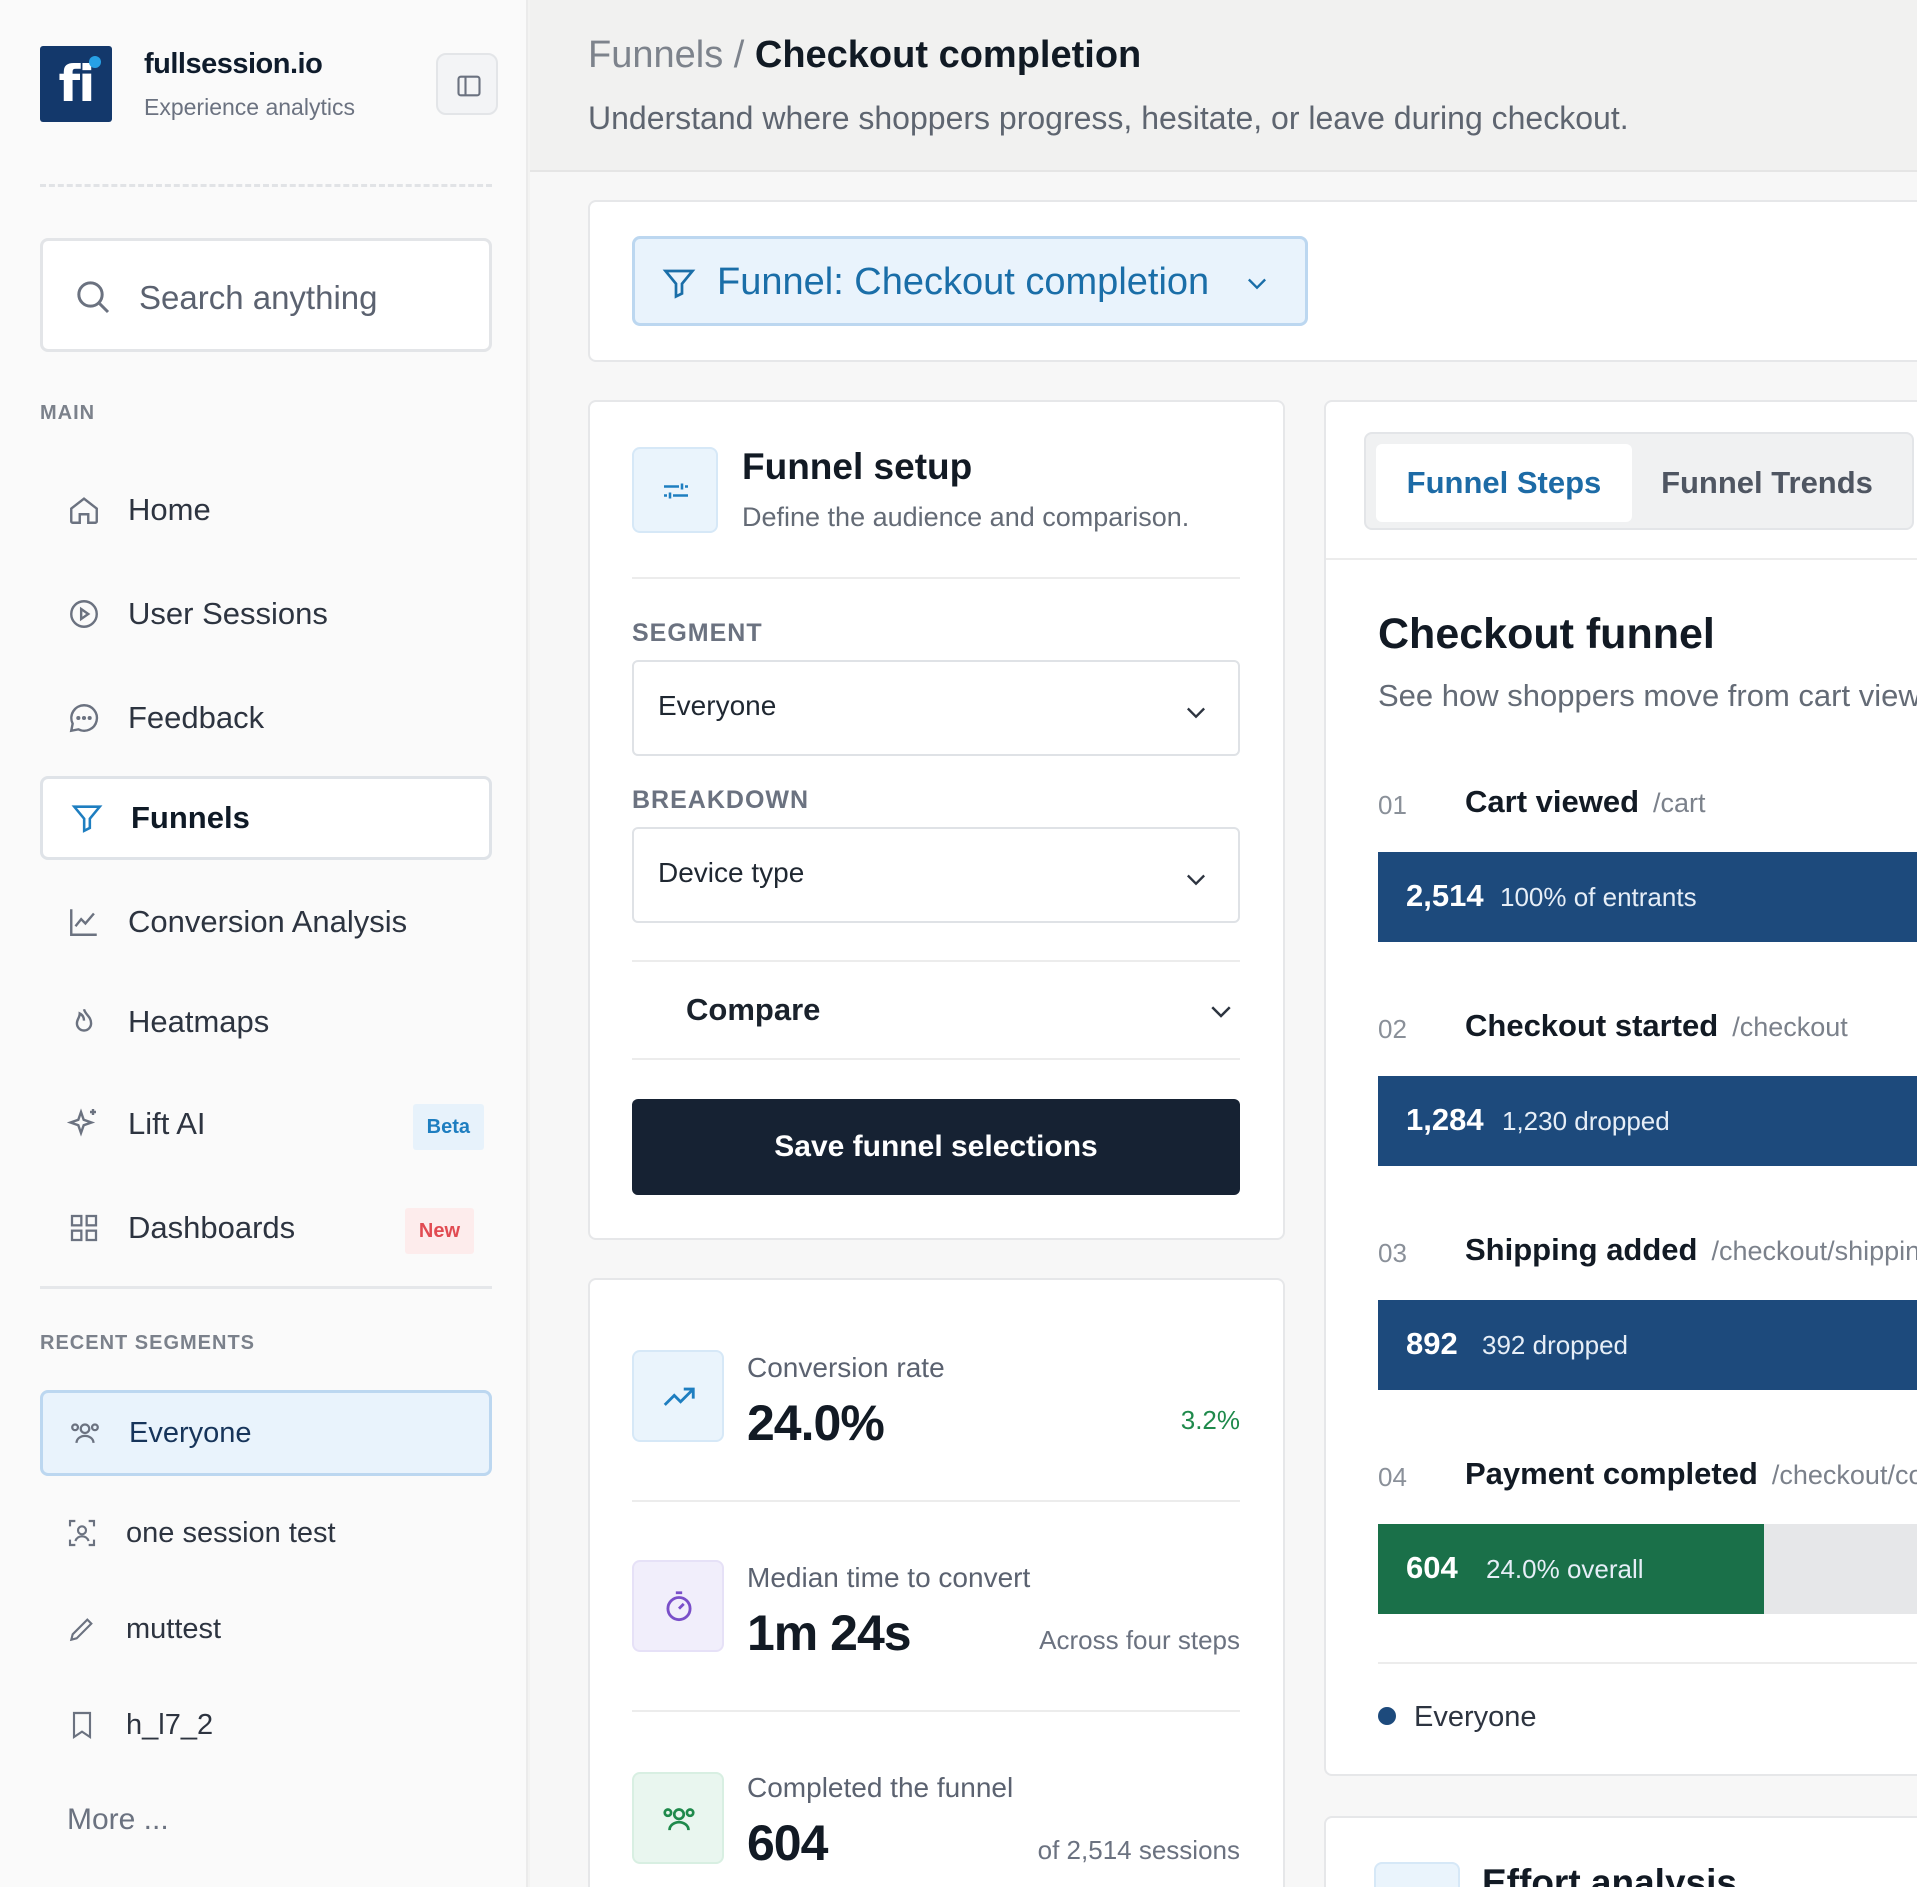 The height and width of the screenshot is (1887, 1917). What do you see at coordinates (174, 1628) in the screenshot?
I see `segment-label: muttest` at bounding box center [174, 1628].